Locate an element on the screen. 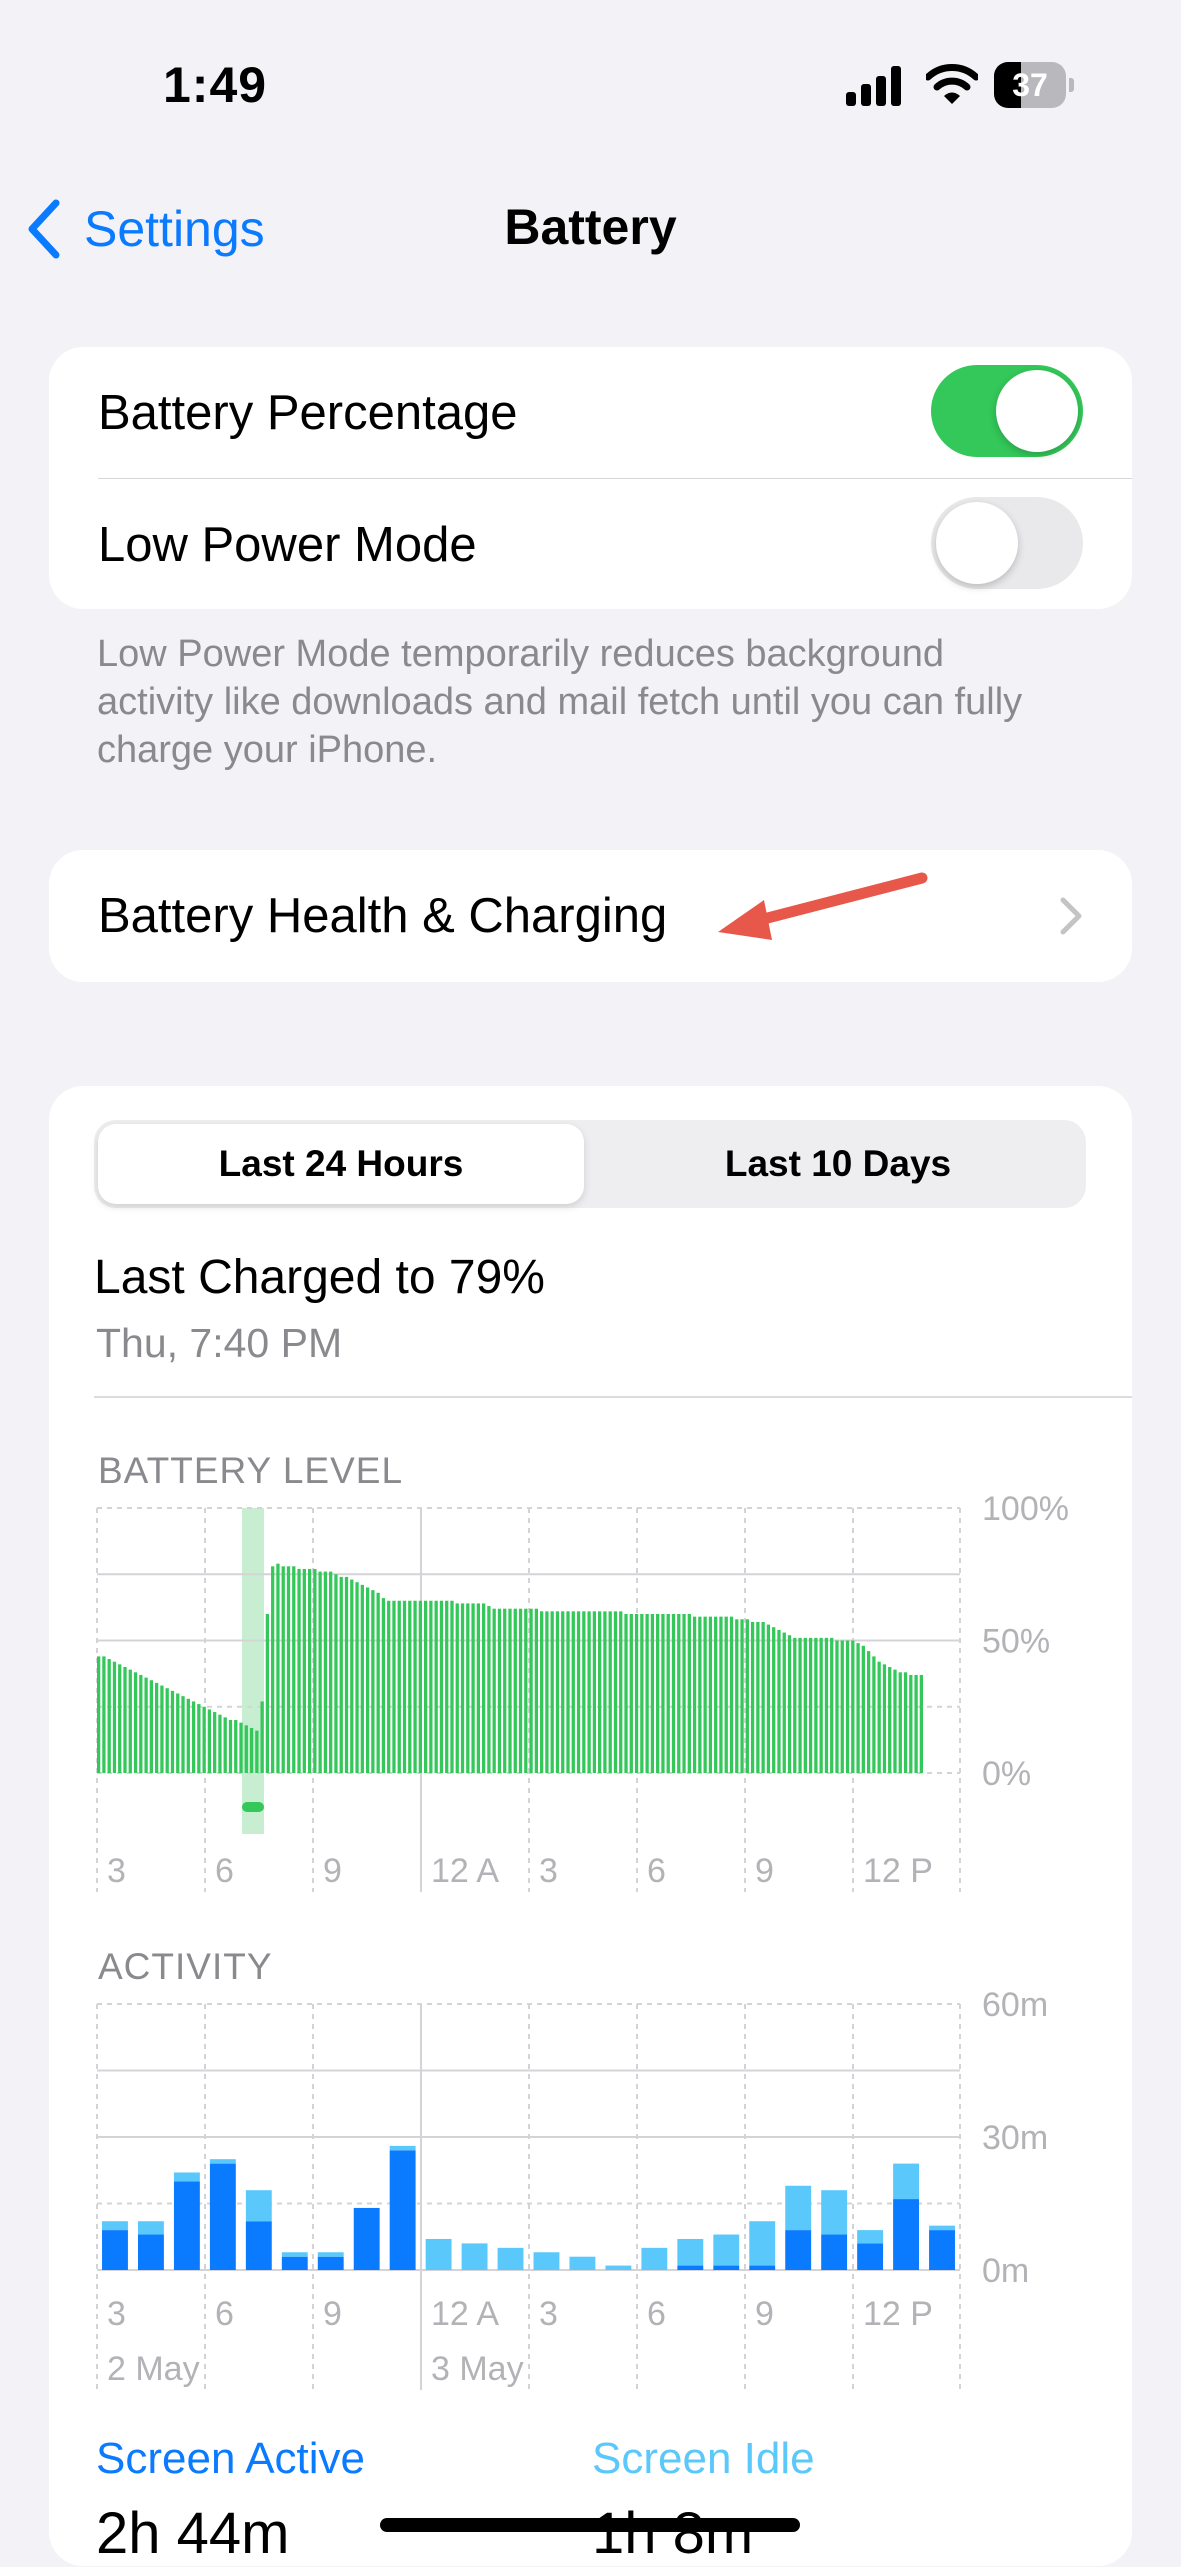 Image resolution: width=1181 pixels, height=2567 pixels. battery-health-row: Battery Health & Charging is located at coordinates (590, 916).